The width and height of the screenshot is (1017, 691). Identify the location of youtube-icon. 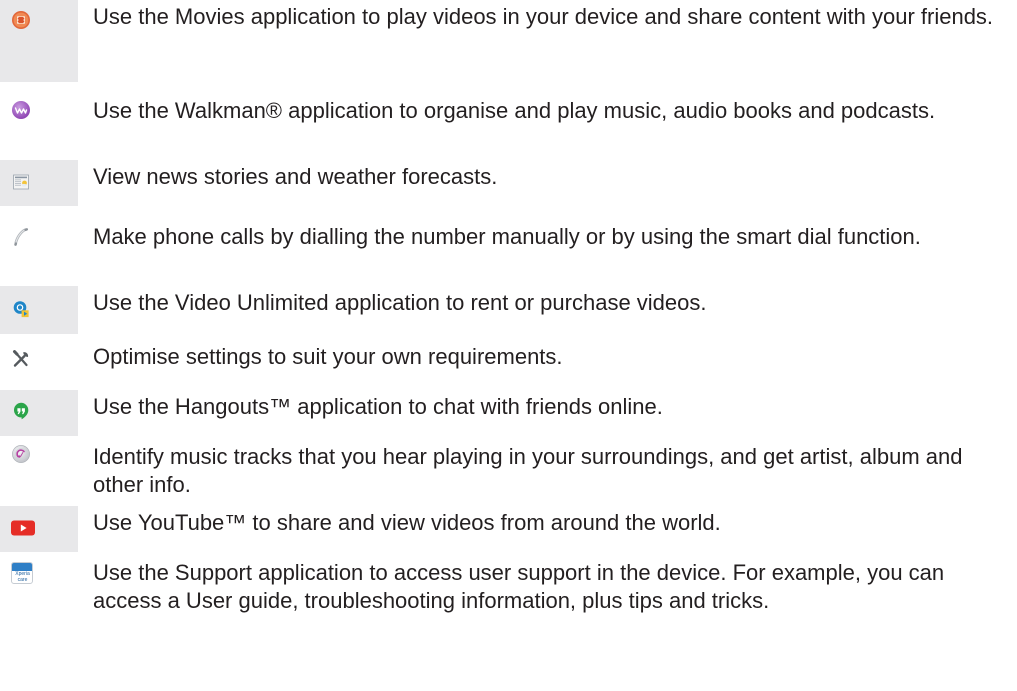
(23, 528).